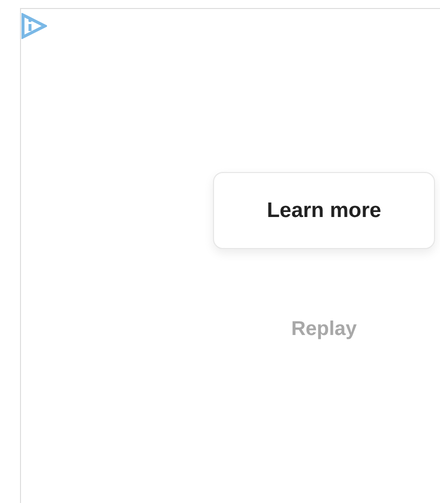 This screenshot has width=440, height=503. Describe the element at coordinates (34, 26) in the screenshot. I see `play-info-icon` at that location.